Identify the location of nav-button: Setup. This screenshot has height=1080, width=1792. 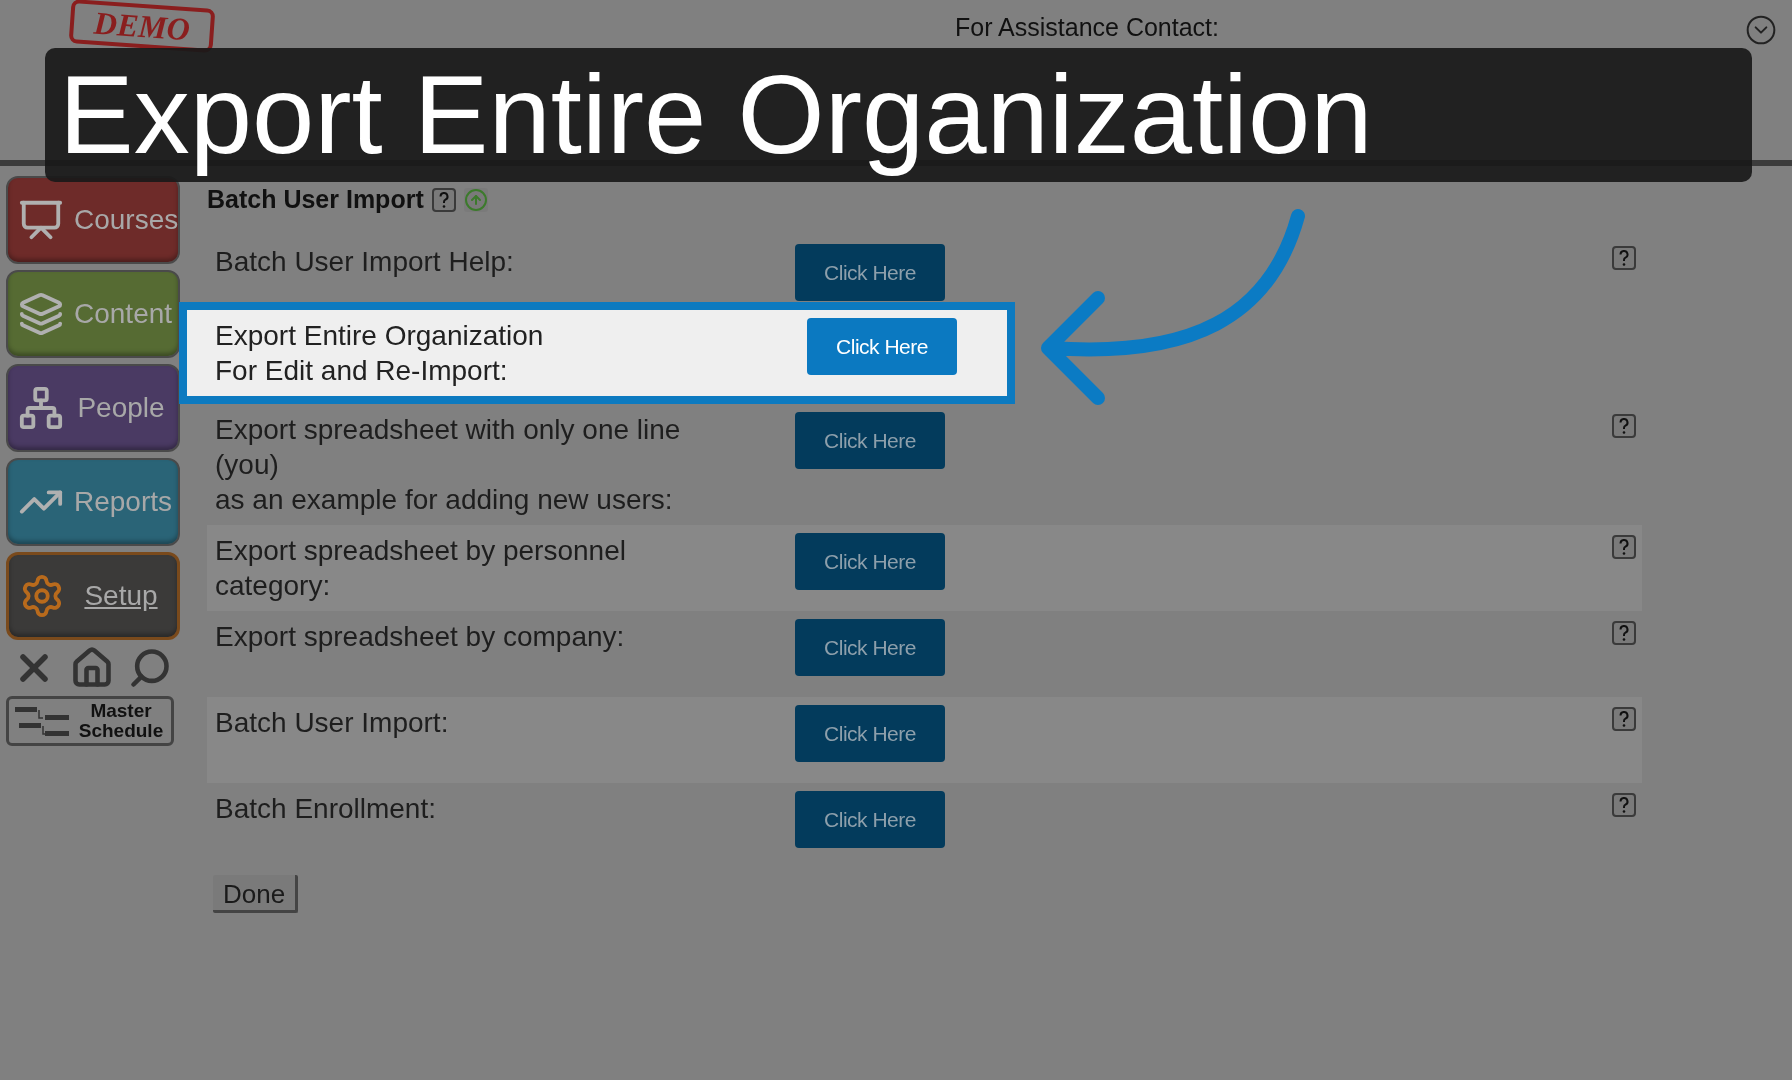
(93, 596).